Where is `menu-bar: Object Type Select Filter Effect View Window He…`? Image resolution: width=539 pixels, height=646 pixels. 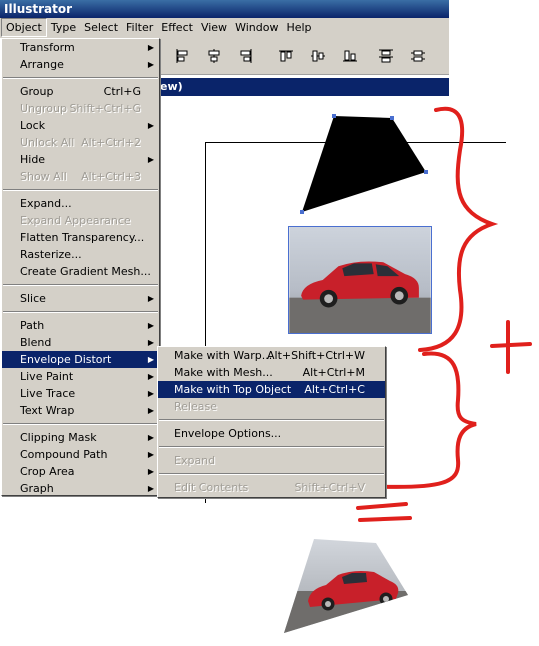
menu-bar: Object Type Select Filter Effect View Window He… is located at coordinates (224, 28).